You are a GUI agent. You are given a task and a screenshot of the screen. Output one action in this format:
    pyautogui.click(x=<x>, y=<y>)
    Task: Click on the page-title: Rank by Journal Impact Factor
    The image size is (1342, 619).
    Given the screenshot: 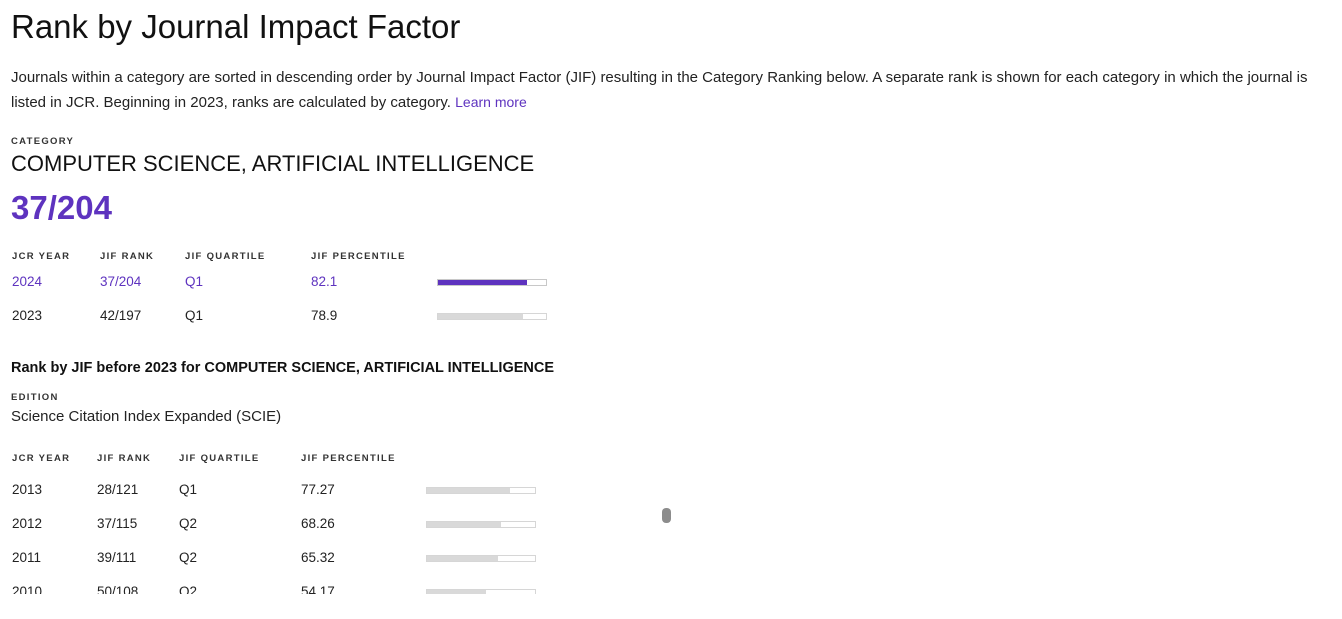 What is the action you would take?
    pyautogui.click(x=236, y=26)
    